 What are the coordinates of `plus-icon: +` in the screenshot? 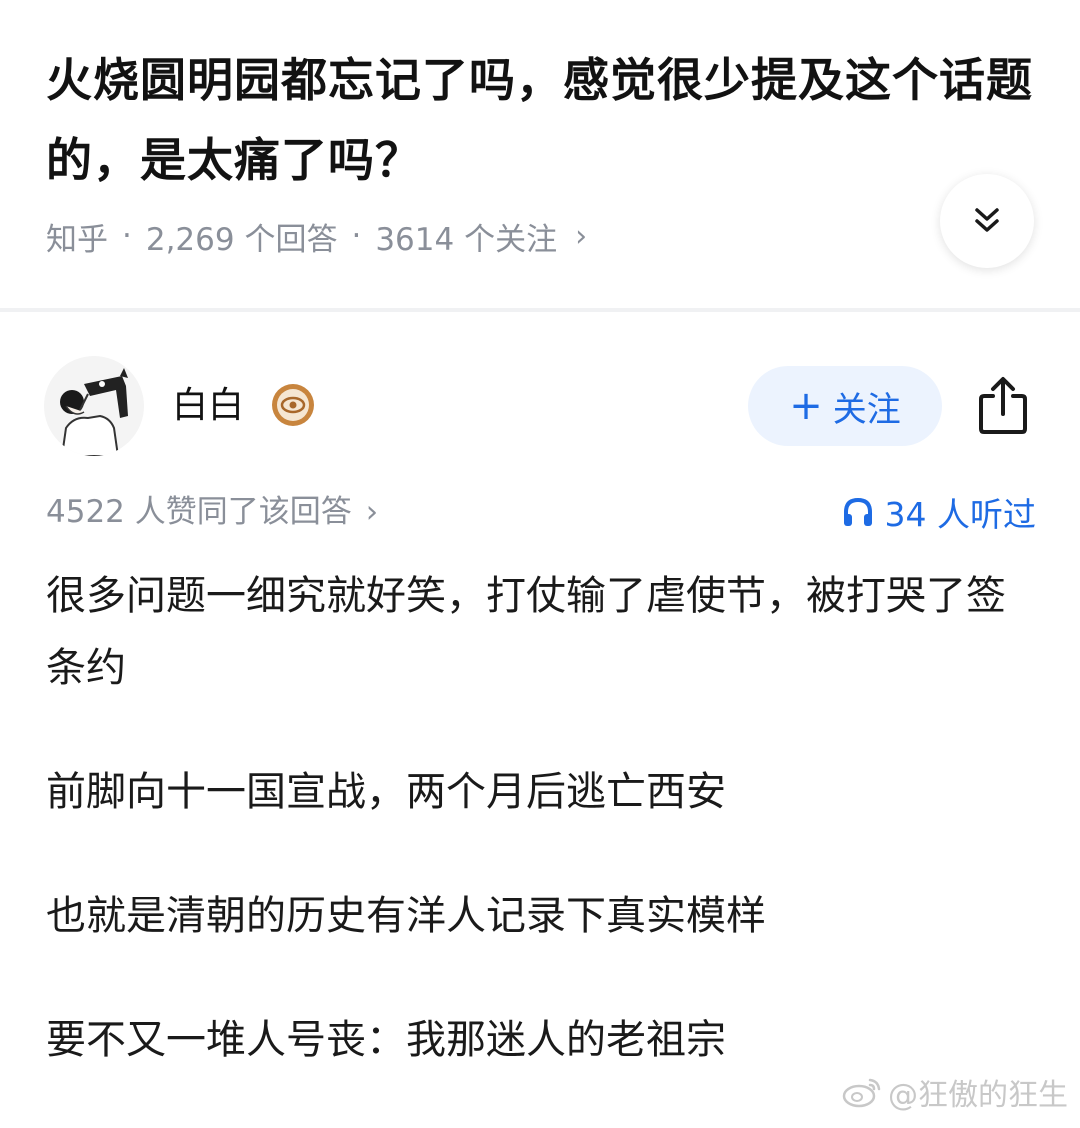 It's located at (806, 406).